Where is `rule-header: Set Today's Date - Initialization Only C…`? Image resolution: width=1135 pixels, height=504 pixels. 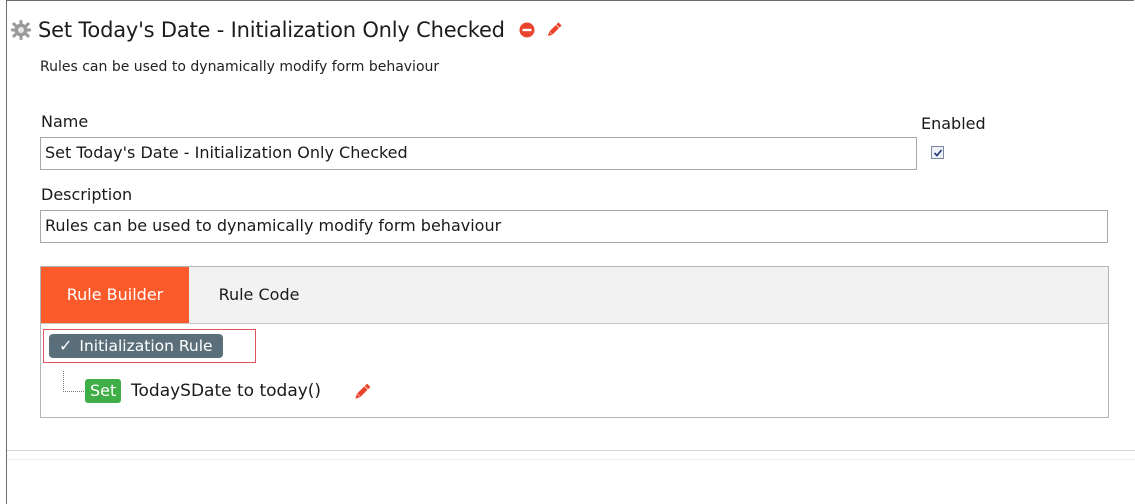 rule-header: Set Today's Date - Initialization Only C… is located at coordinates (286, 30).